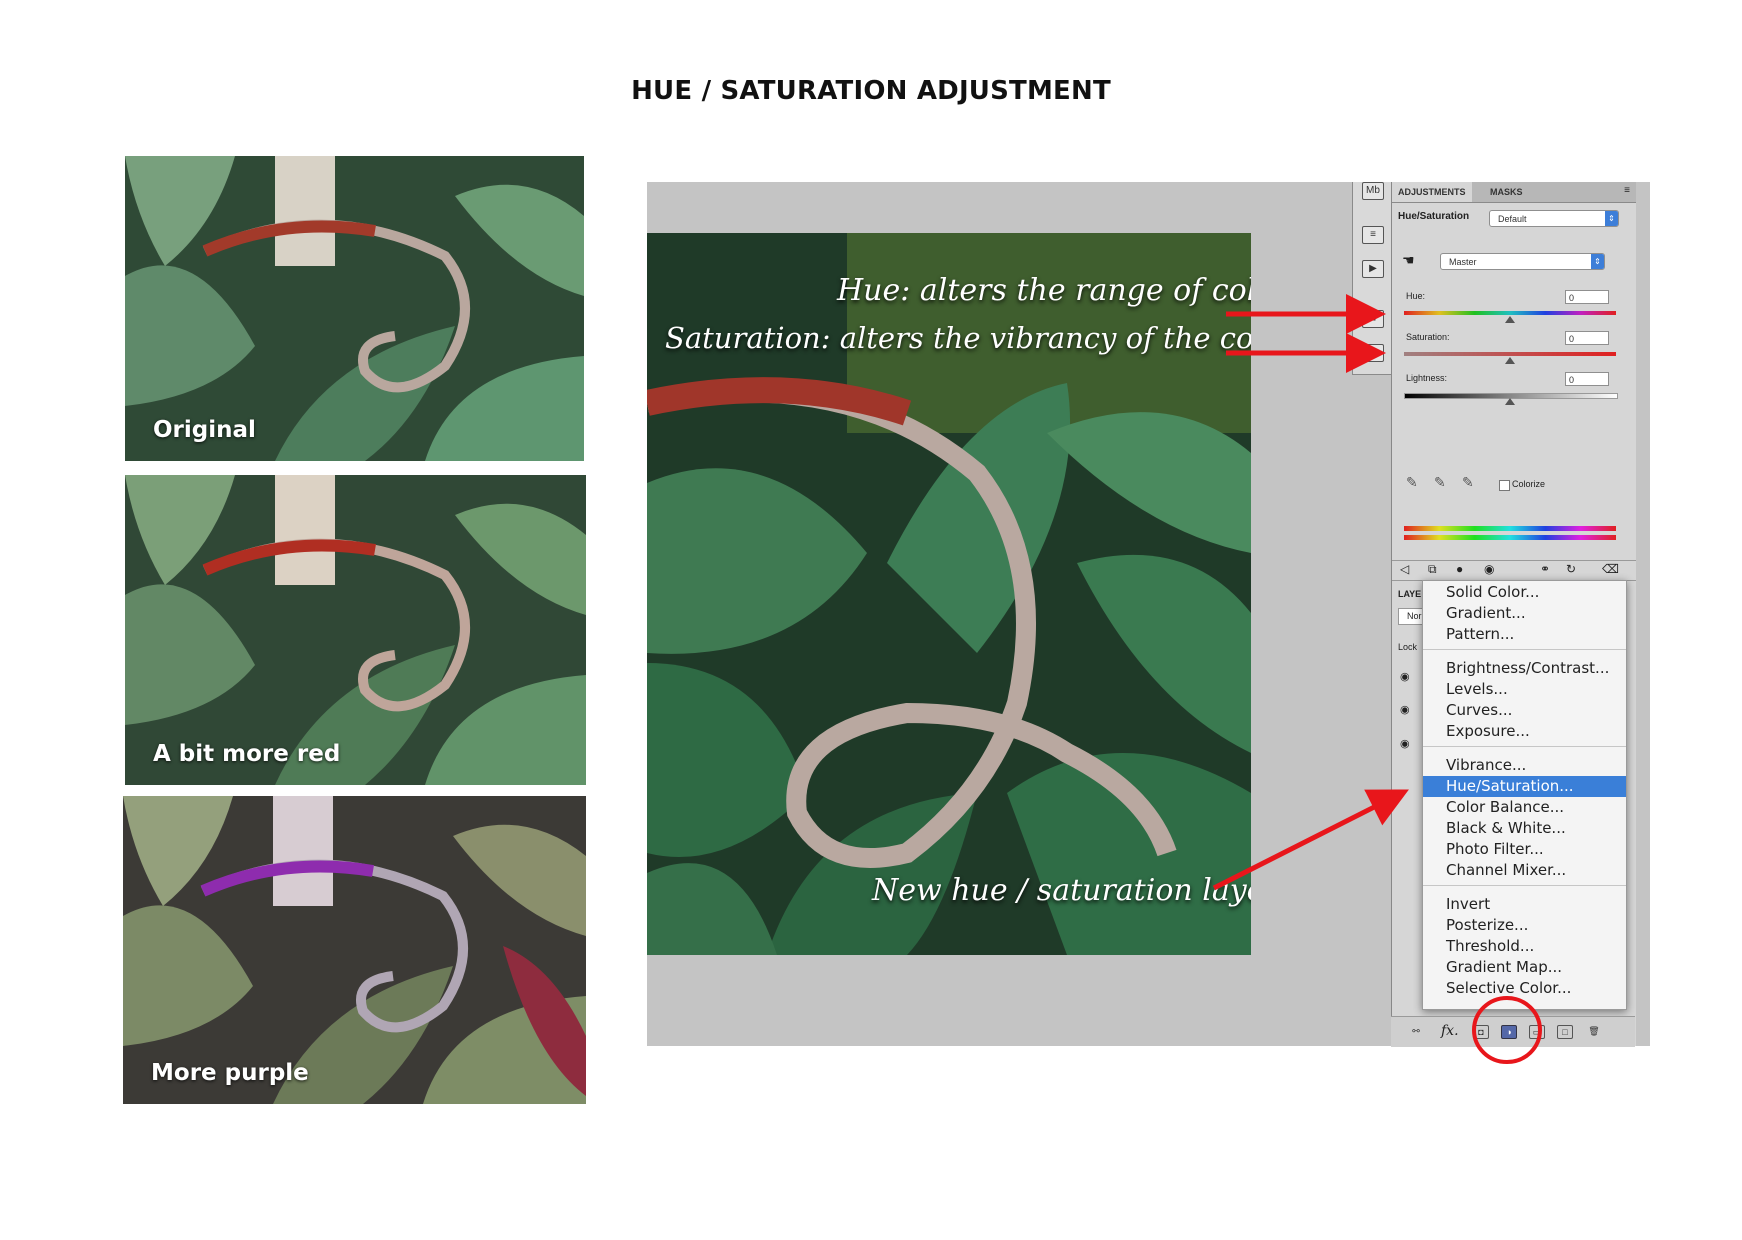 This screenshot has width=1742, height=1240. Describe the element at coordinates (1377, 679) in the screenshot. I see `annotation-overlay` at that location.